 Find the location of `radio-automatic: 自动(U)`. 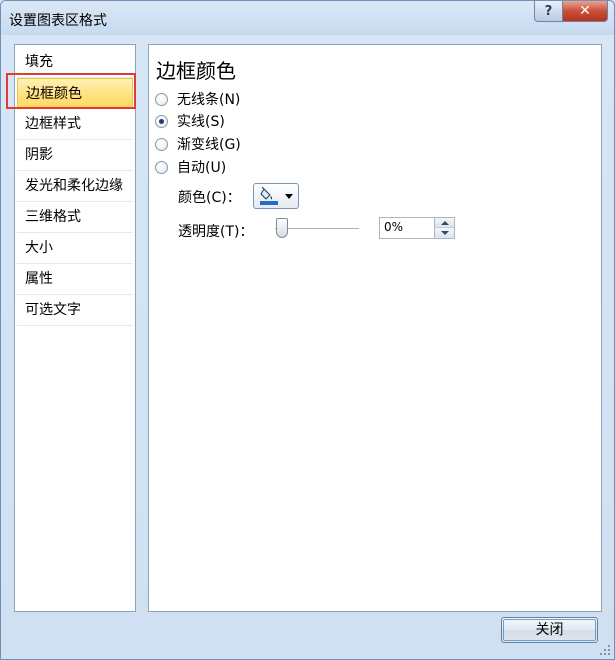

radio-automatic: 自动(U) is located at coordinates (190, 167).